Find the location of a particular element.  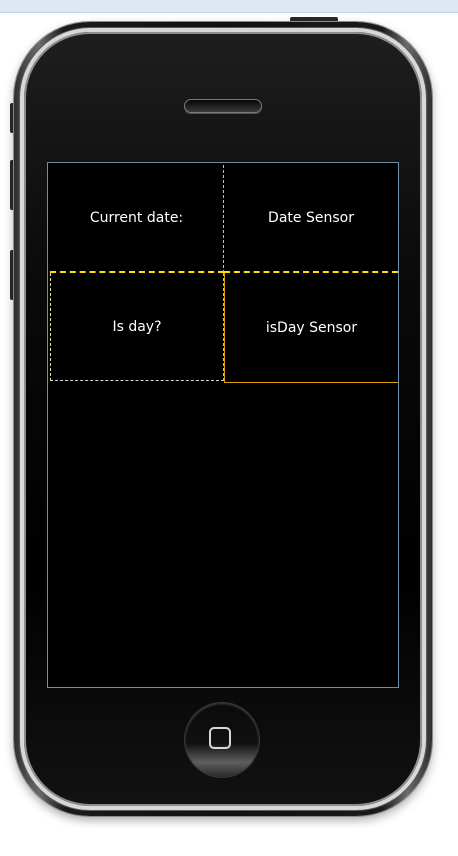

is-day-label: Is day? is located at coordinates (137, 326).